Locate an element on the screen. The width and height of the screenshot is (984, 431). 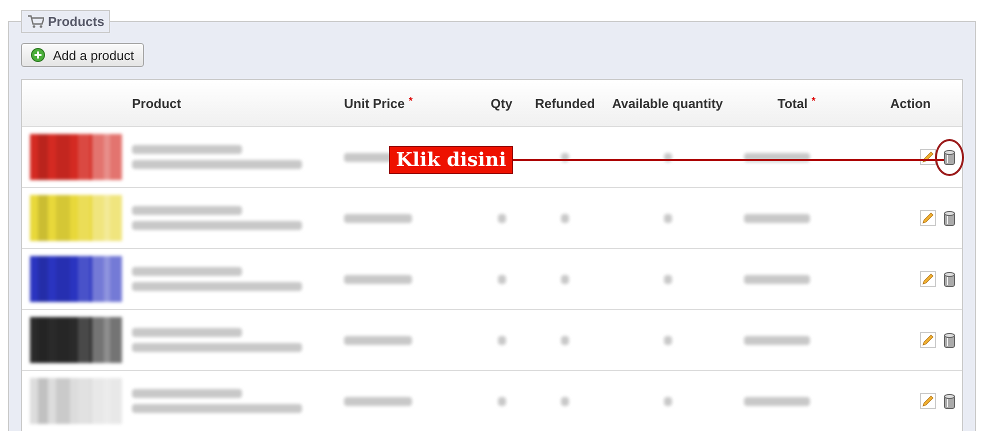
column-header: Total is located at coordinates (793, 103).